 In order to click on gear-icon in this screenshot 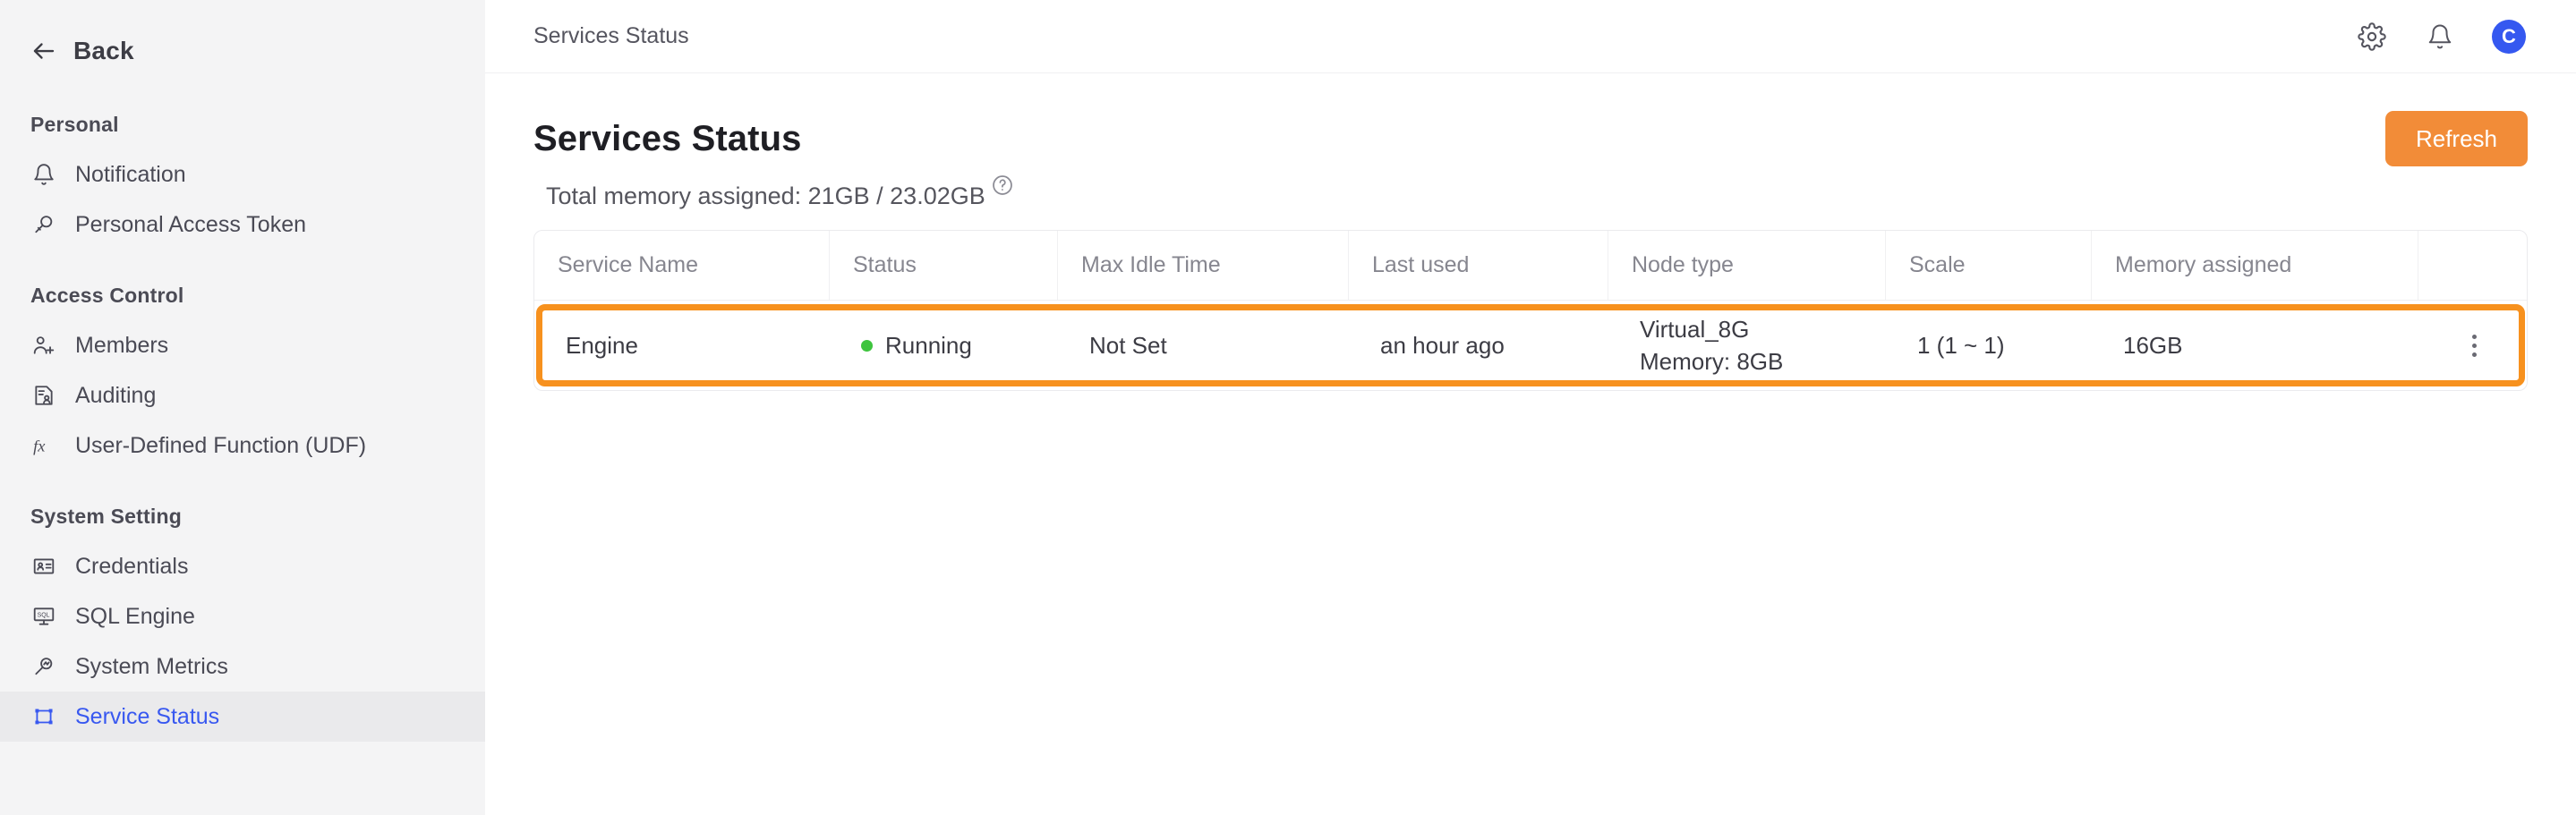, I will do `click(2372, 37)`.